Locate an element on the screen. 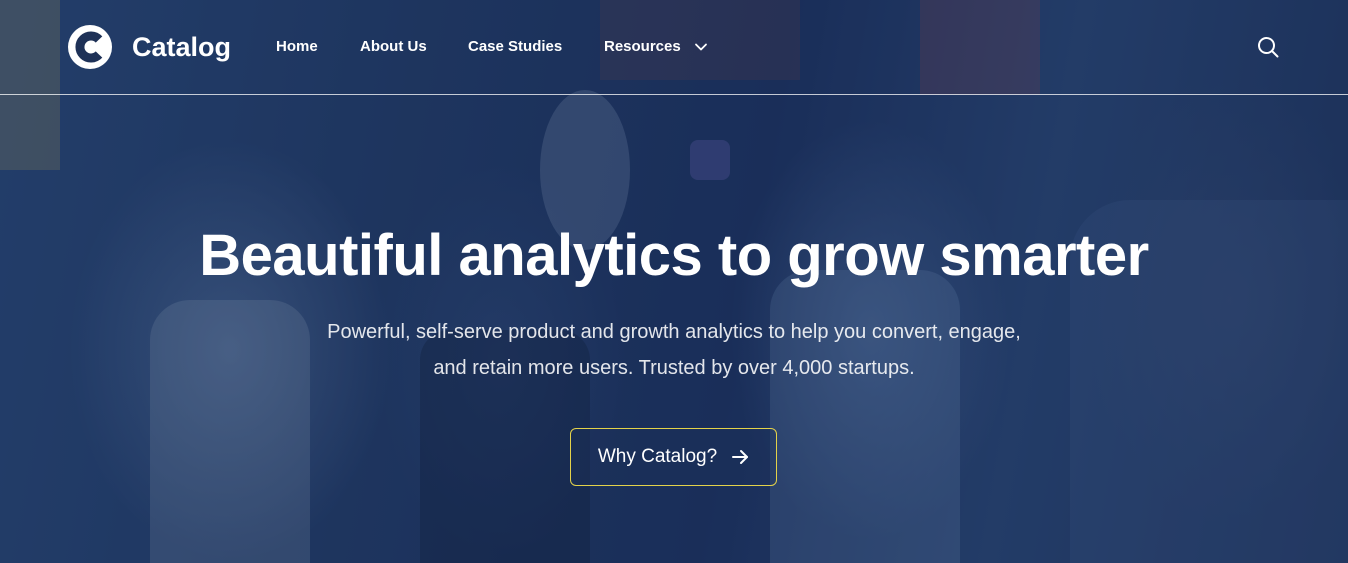 The height and width of the screenshot is (563, 1348). brand-name: Catalog is located at coordinates (181, 47).